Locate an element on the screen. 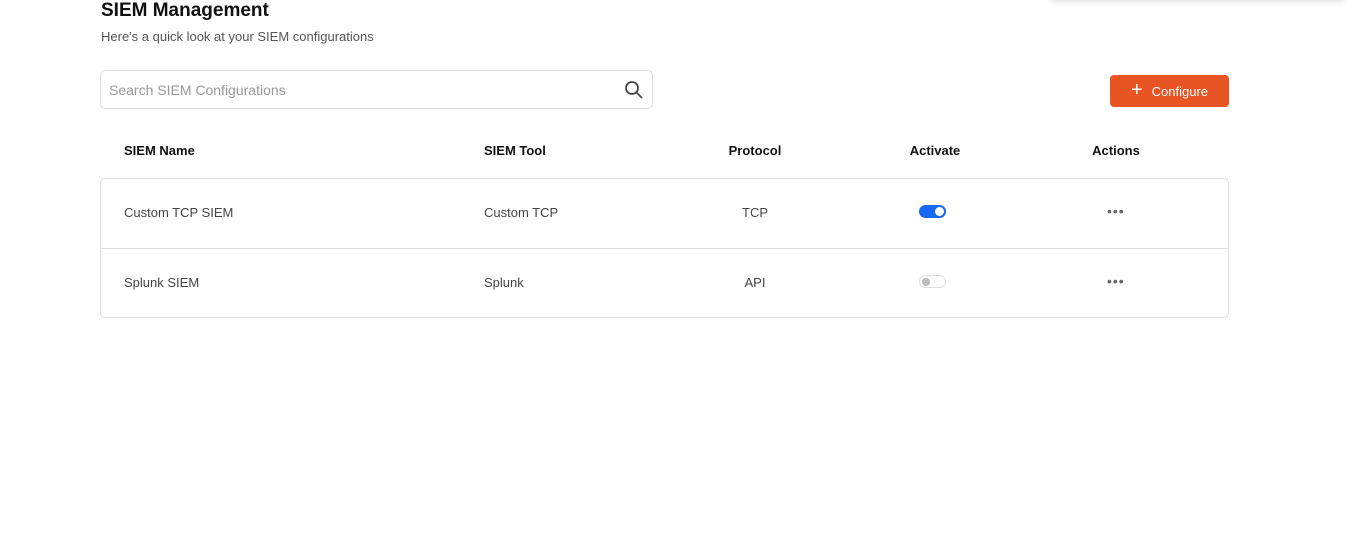 This screenshot has width=1358, height=549. table-row: Custom TCP SIEM Custom TCP TCP ••• is located at coordinates (664, 213).